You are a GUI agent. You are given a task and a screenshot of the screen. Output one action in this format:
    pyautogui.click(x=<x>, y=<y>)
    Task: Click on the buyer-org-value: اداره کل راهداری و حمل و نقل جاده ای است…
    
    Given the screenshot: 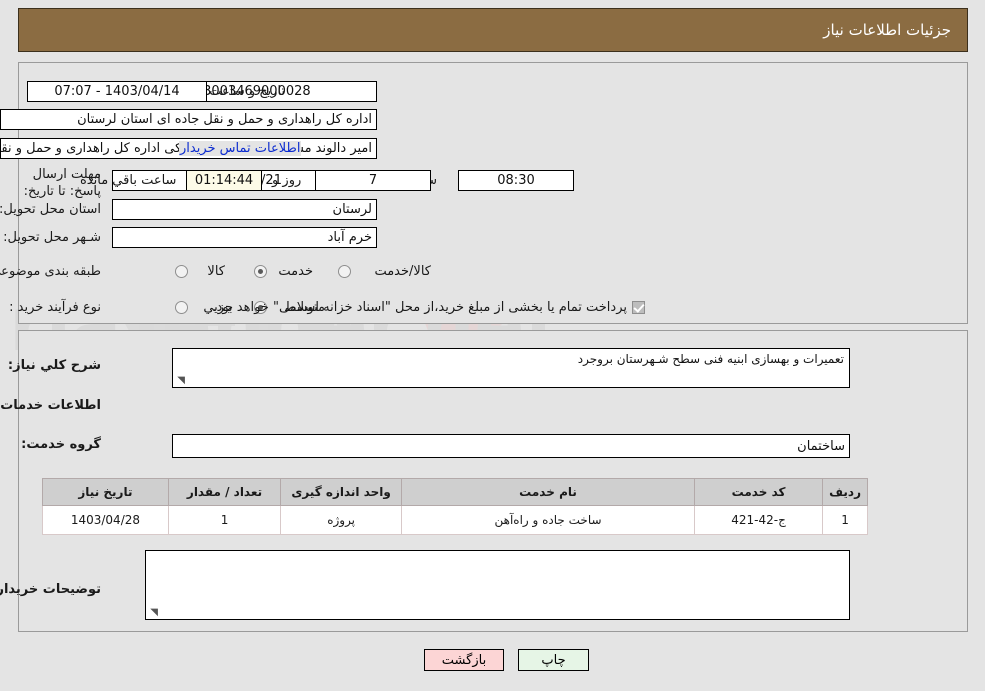 What is the action you would take?
    pyautogui.click(x=188, y=119)
    